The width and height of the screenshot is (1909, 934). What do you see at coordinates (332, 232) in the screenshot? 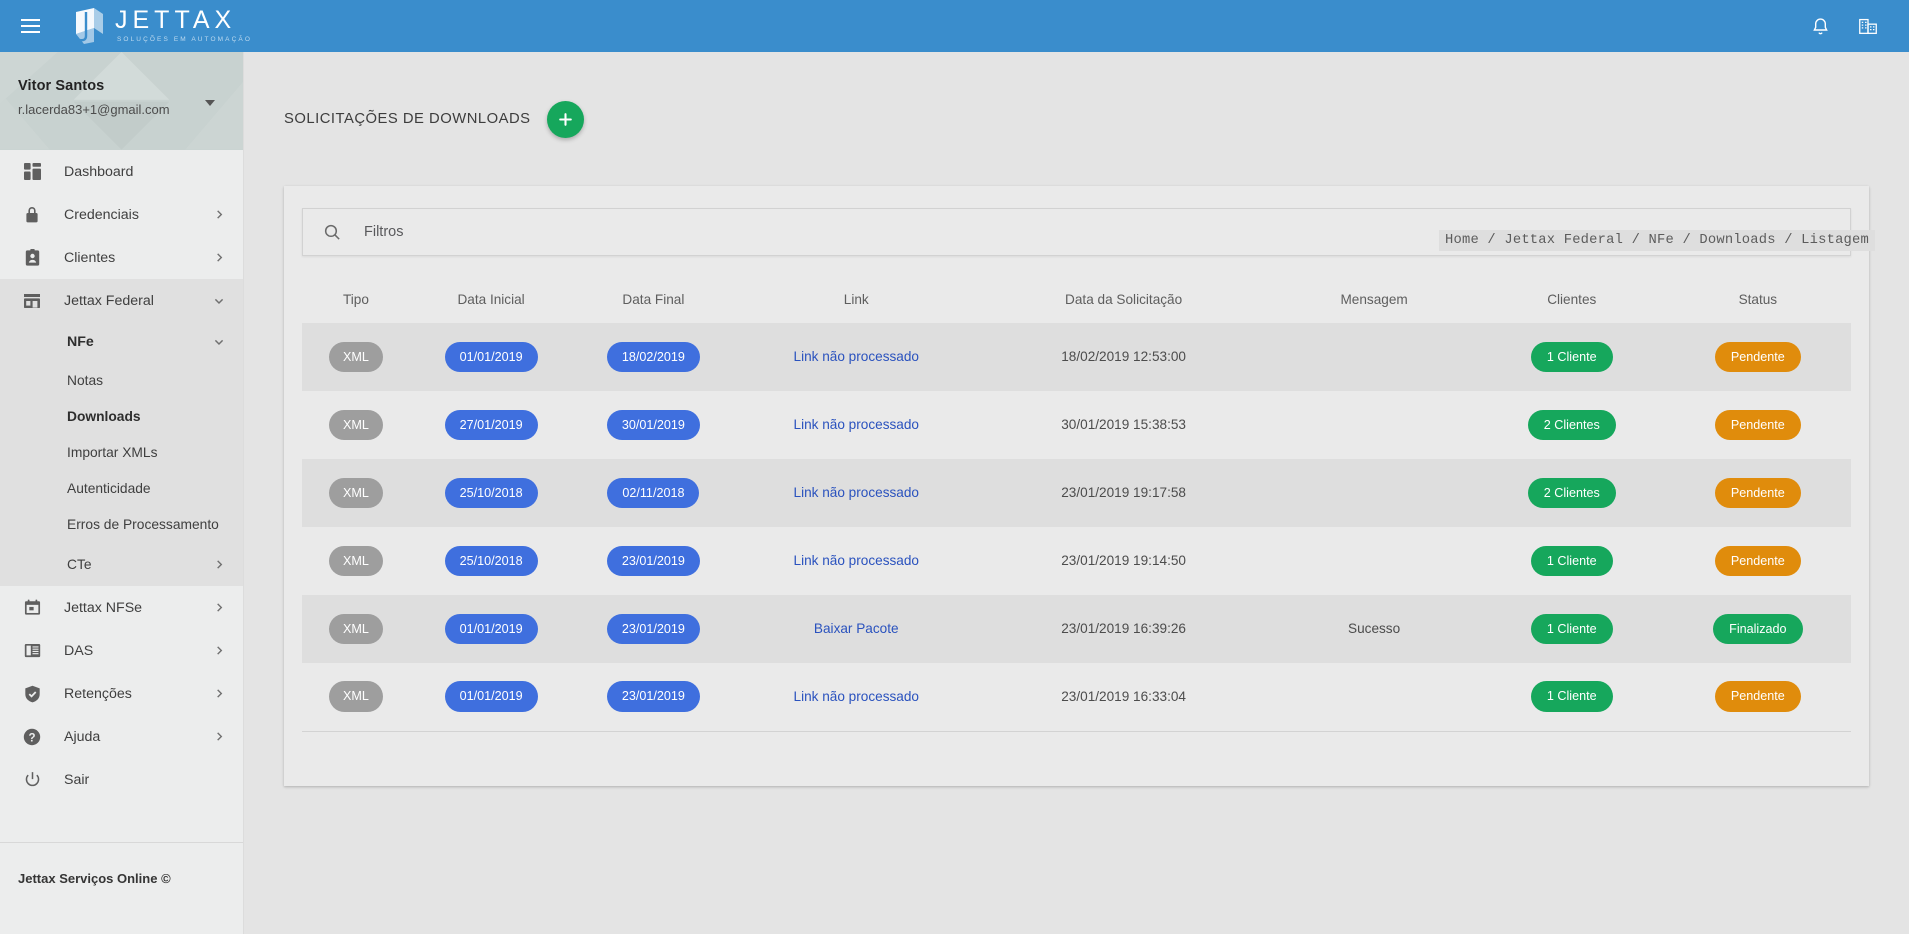
I see `search-icon` at bounding box center [332, 232].